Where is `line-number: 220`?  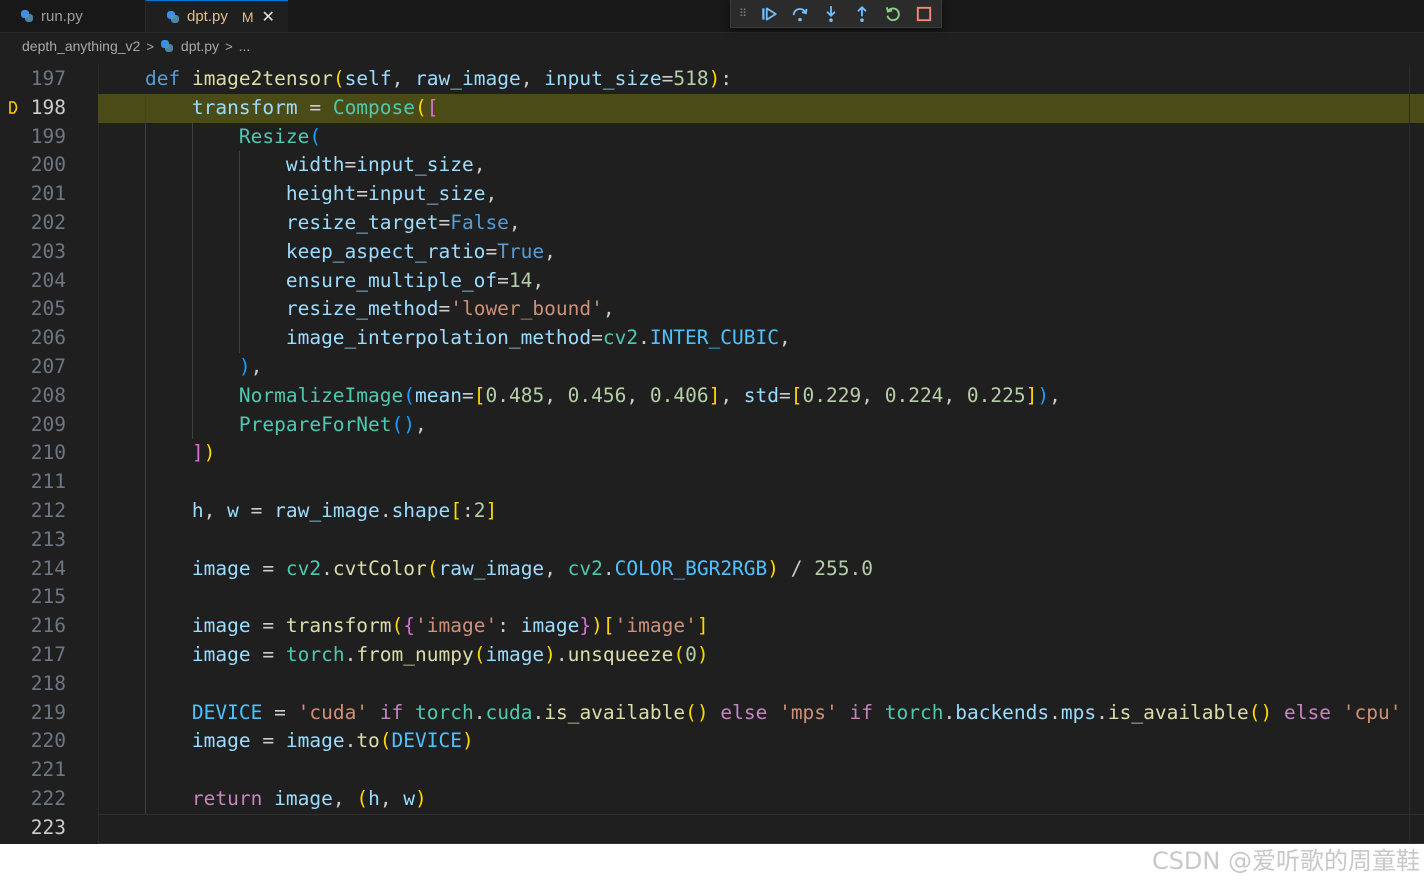 line-number: 220 is located at coordinates (33, 741).